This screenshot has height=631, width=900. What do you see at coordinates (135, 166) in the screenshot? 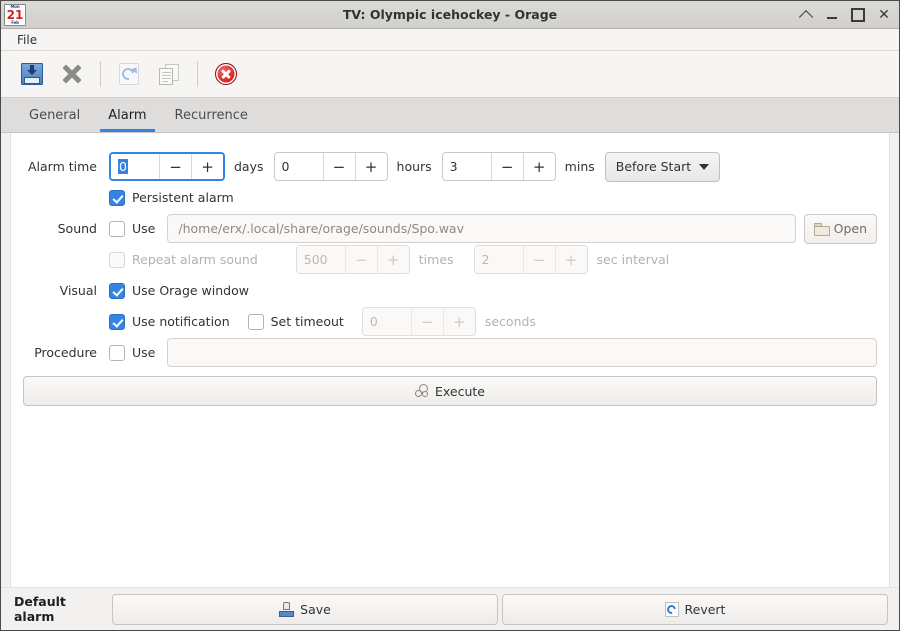
I see `alarm-days-input: 0` at bounding box center [135, 166].